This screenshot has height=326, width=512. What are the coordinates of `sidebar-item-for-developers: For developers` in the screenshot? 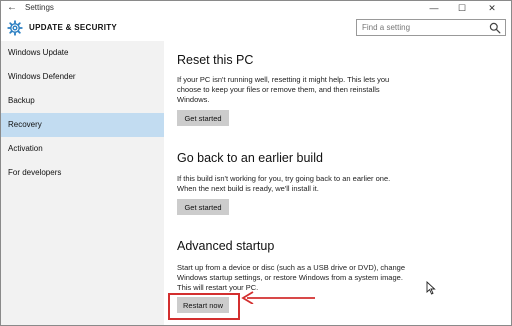 It's located at (82, 173).